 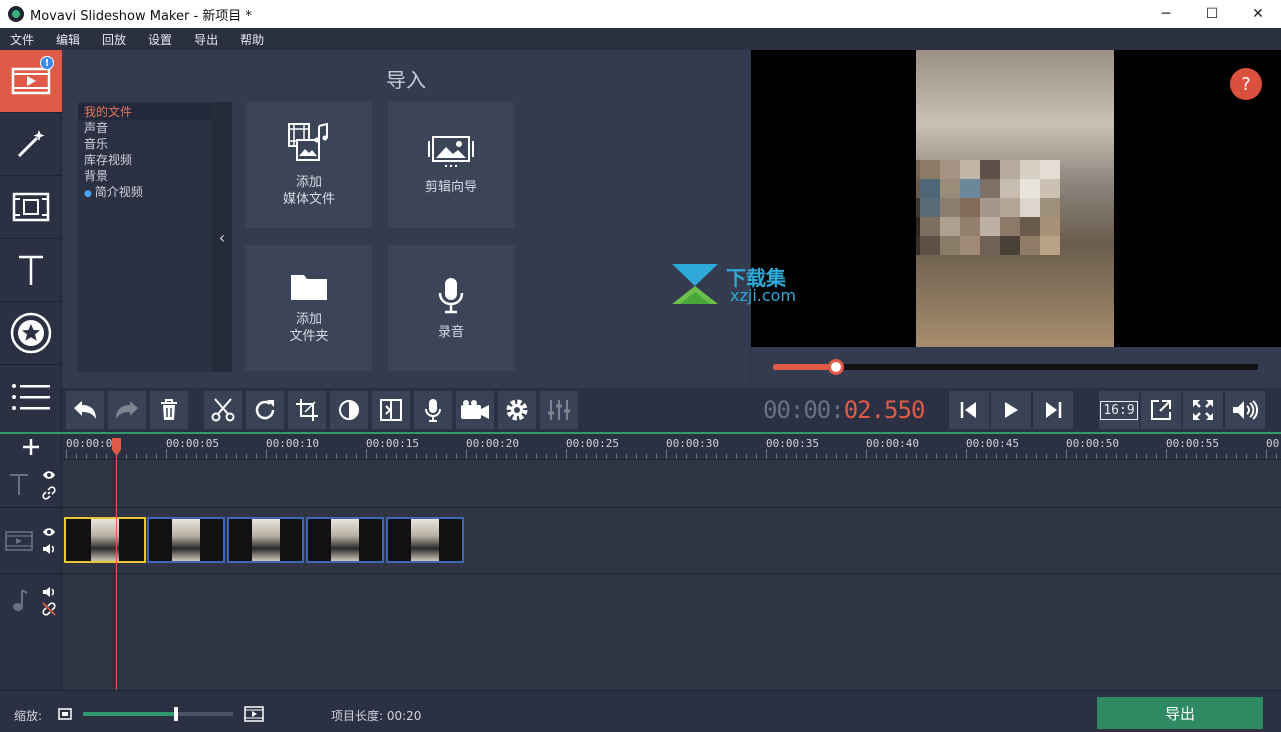 What do you see at coordinates (141, 16) in the screenshot?
I see `window-title: Movavi Slideshow Maker - 新项目 *` at bounding box center [141, 16].